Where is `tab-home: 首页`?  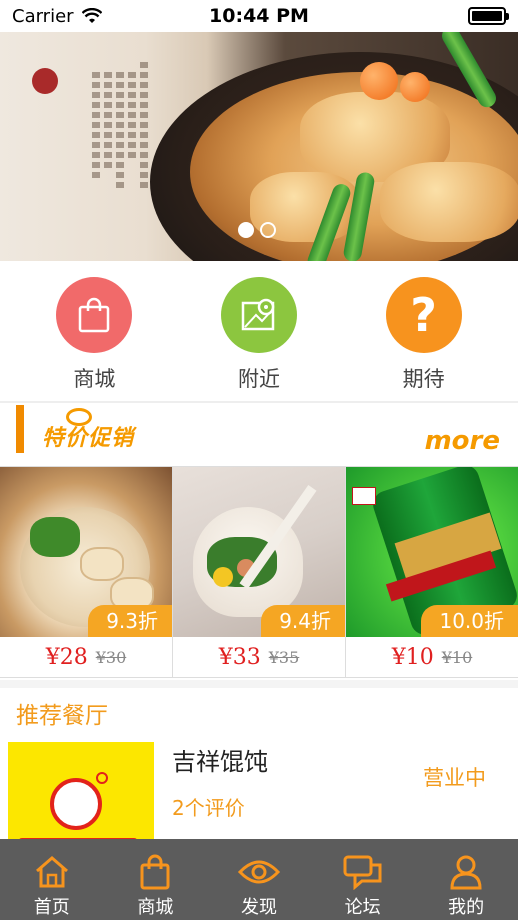
tab-home: 首页 is located at coordinates (52, 879).